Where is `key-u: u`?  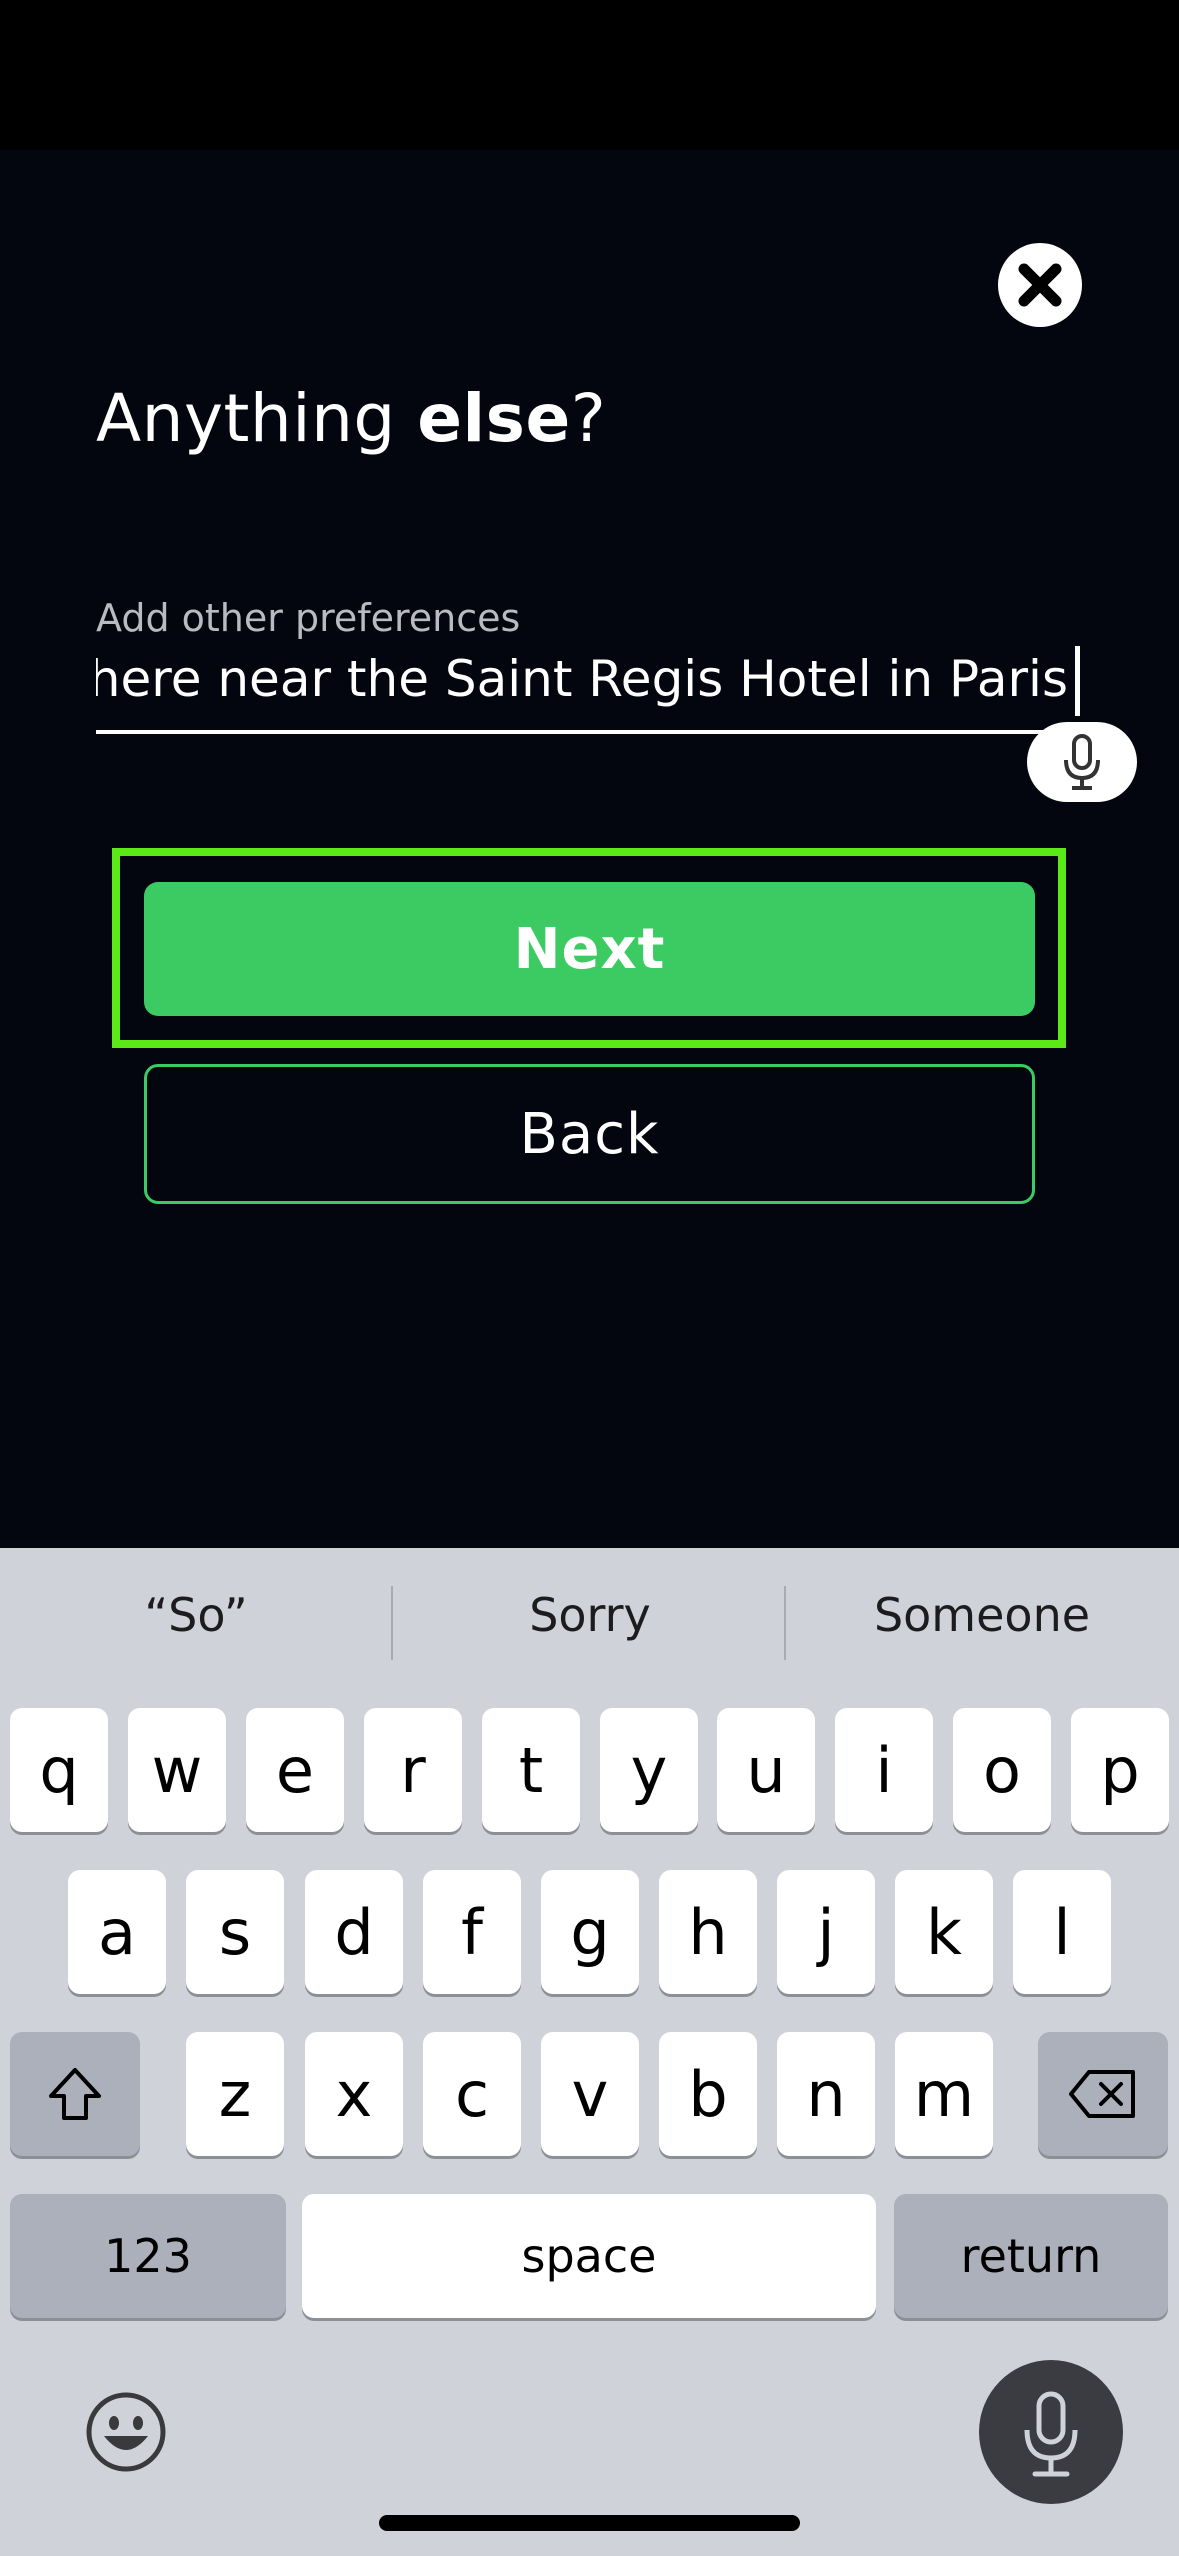 key-u: u is located at coordinates (766, 1770).